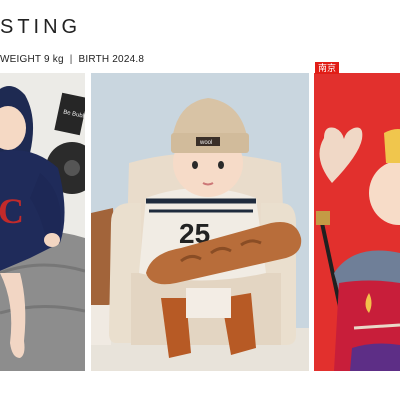  What do you see at coordinates (21, 59) in the screenshot?
I see `weight-label: WEIGHT` at bounding box center [21, 59].